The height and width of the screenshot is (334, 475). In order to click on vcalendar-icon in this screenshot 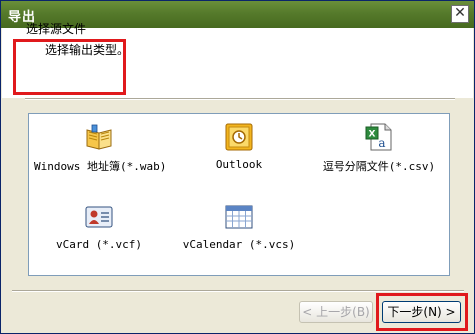, I will do `click(239, 217)`.